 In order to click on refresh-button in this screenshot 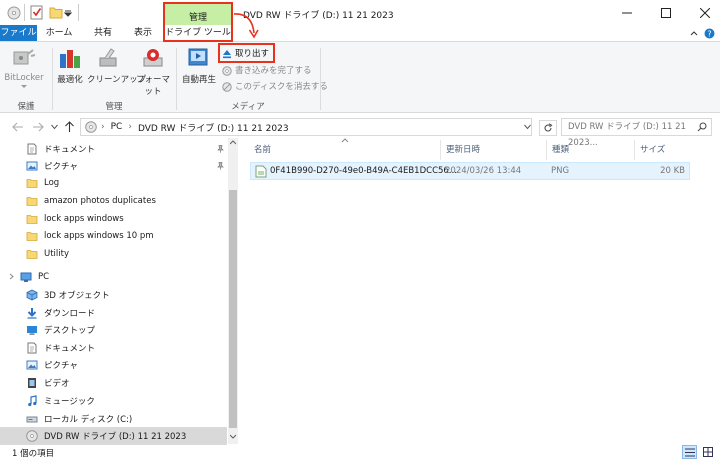, I will do `click(548, 128)`.